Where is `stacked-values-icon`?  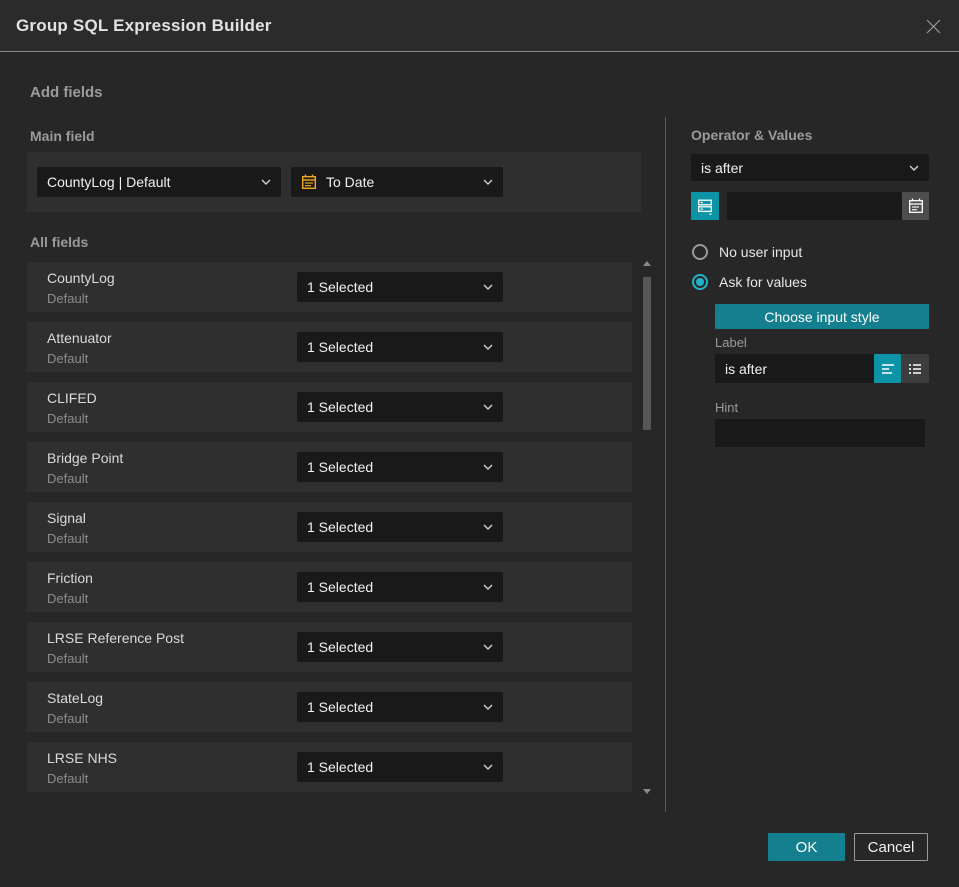
stacked-values-icon is located at coordinates (704, 207).